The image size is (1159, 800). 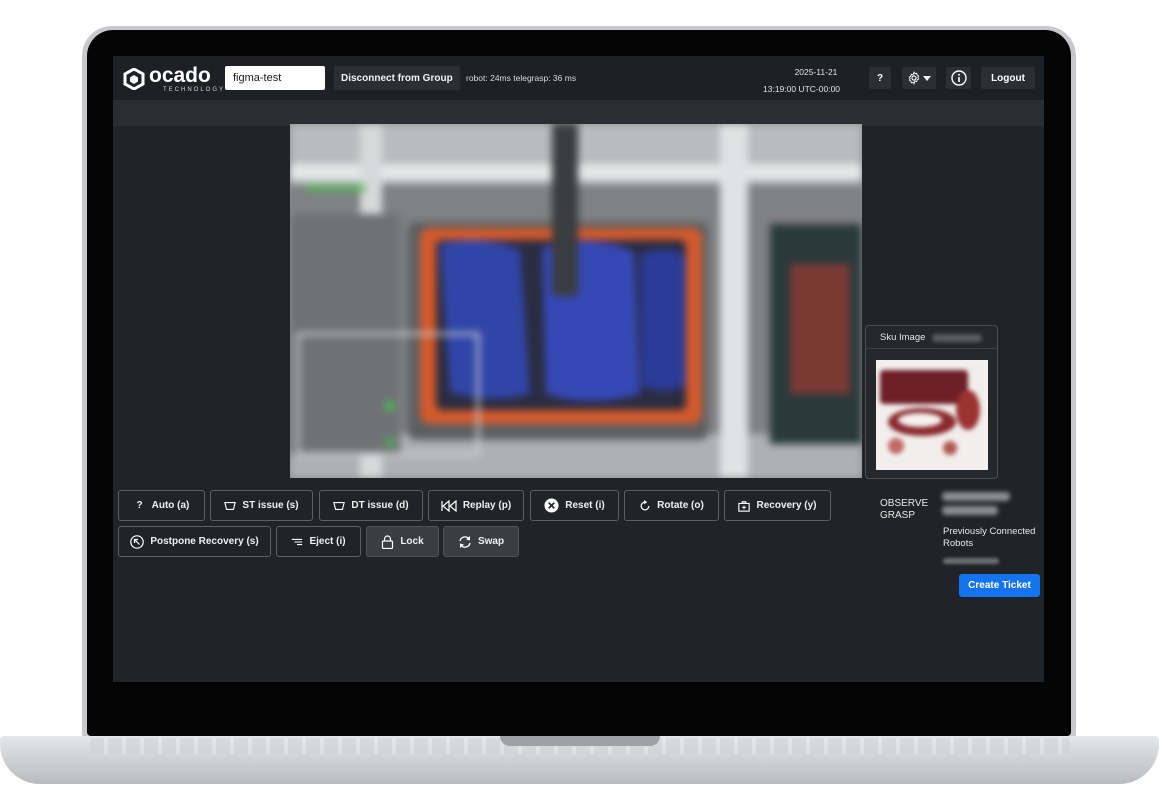 What do you see at coordinates (487, 505) in the screenshot?
I see `replay-button-label: Replay (p)` at bounding box center [487, 505].